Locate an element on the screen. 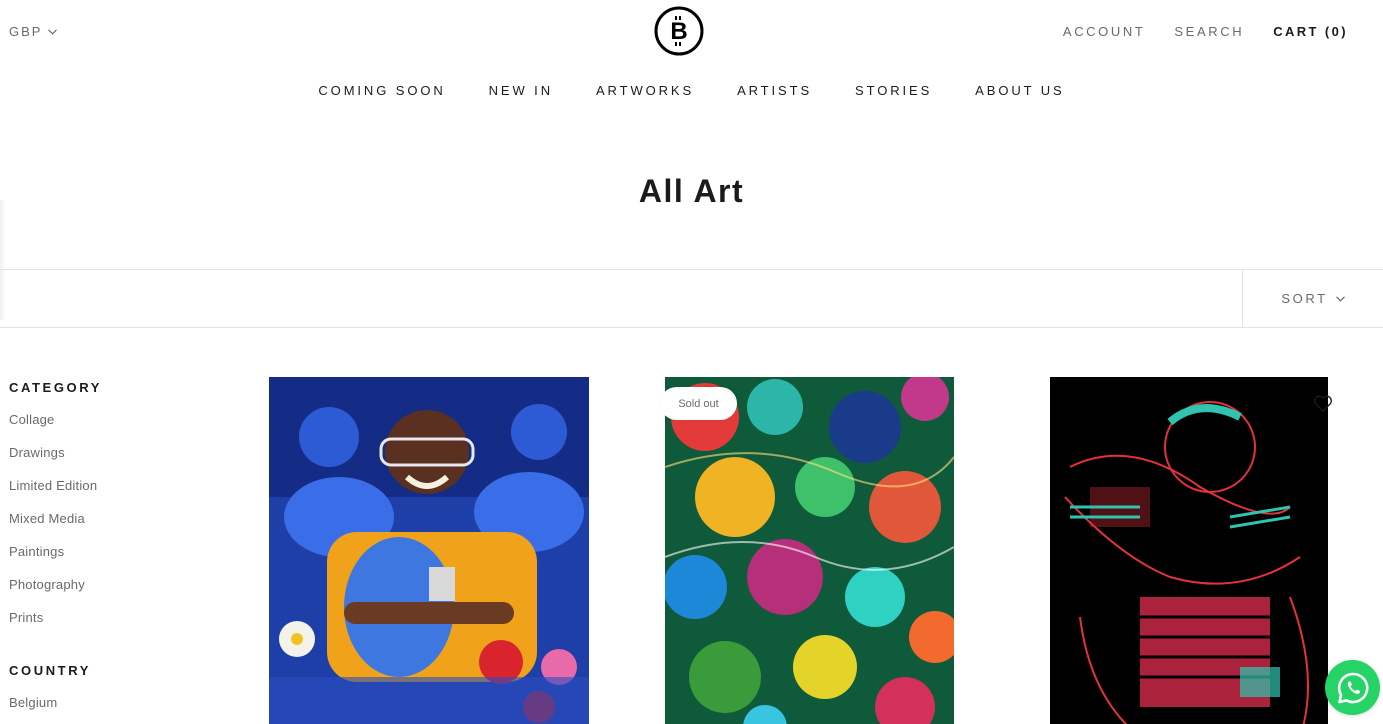  nav-item-stories: STORIES is located at coordinates (893, 90).